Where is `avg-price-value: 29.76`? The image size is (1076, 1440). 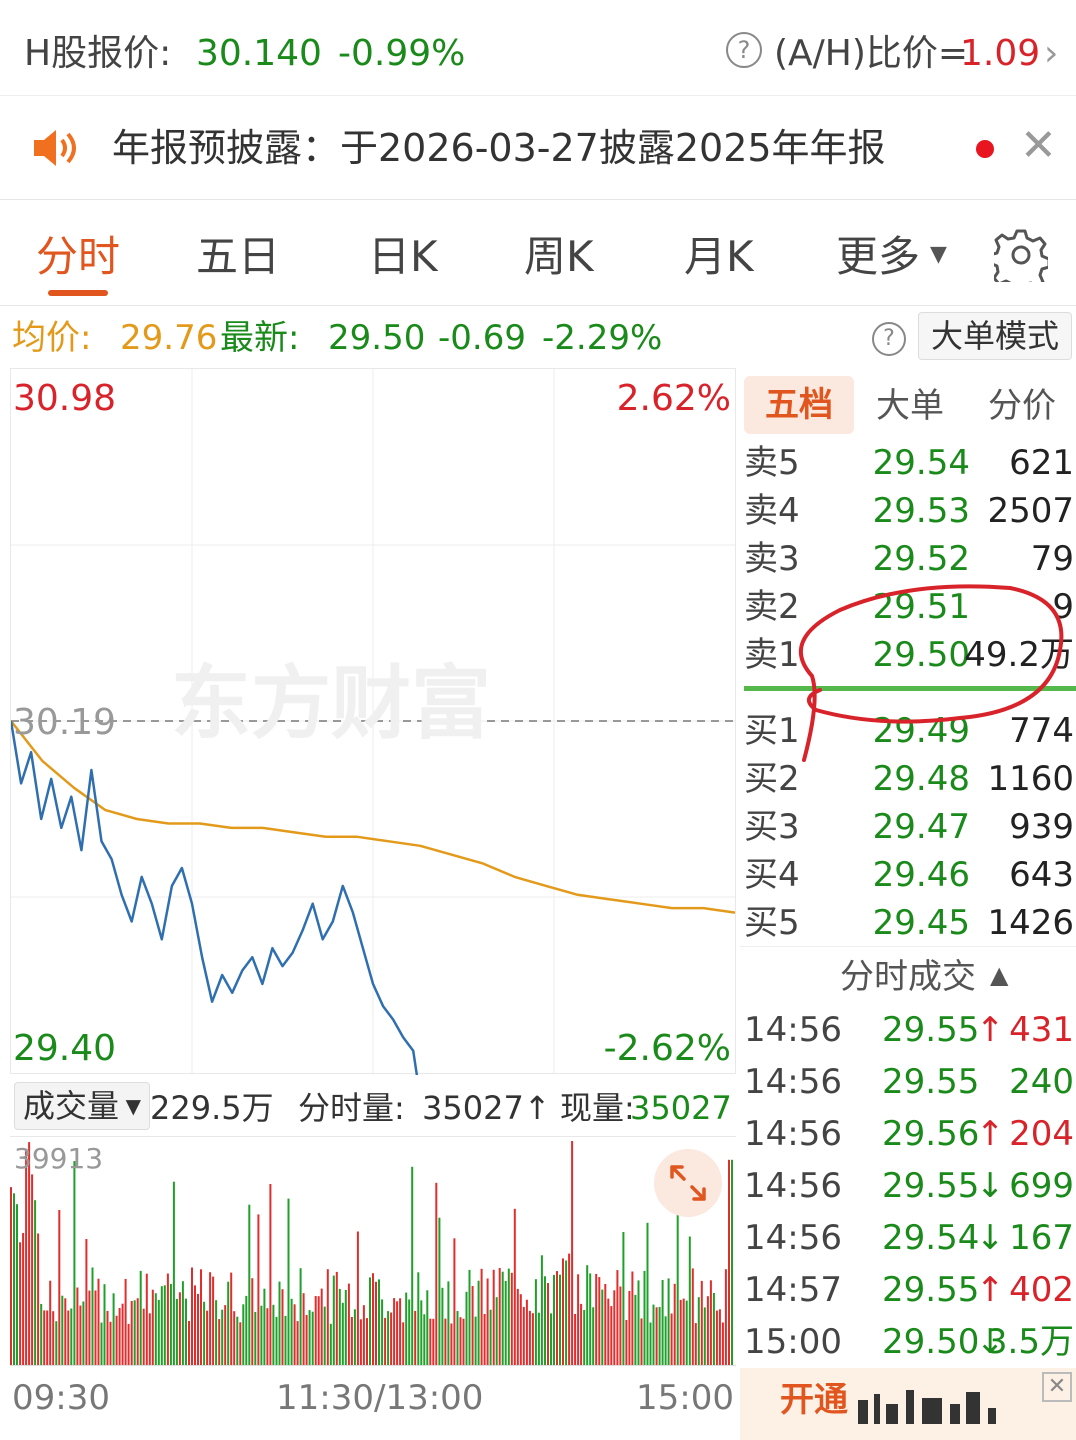
avg-price-value: 29.76 is located at coordinates (169, 338).